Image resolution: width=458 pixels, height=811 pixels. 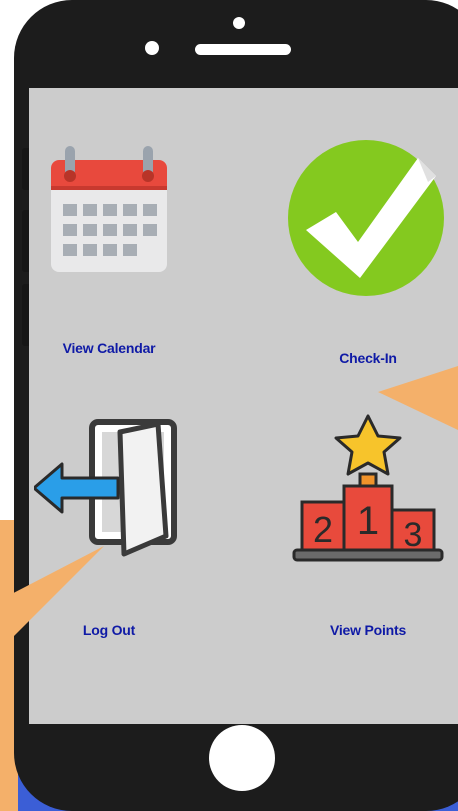 I want to click on podium-second-number: 2, so click(x=323, y=529).